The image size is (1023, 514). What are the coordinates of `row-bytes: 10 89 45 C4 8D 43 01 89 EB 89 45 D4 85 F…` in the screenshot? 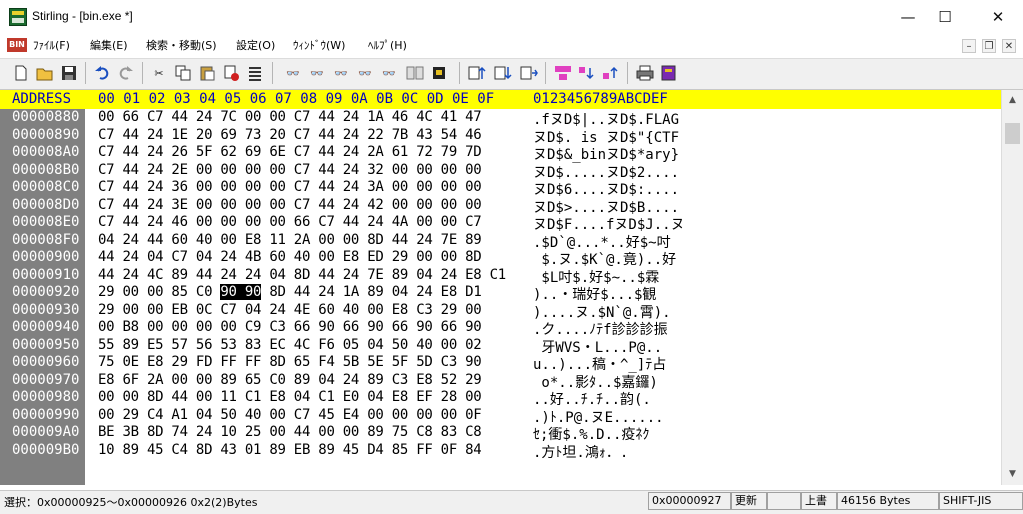 It's located at (290, 450).